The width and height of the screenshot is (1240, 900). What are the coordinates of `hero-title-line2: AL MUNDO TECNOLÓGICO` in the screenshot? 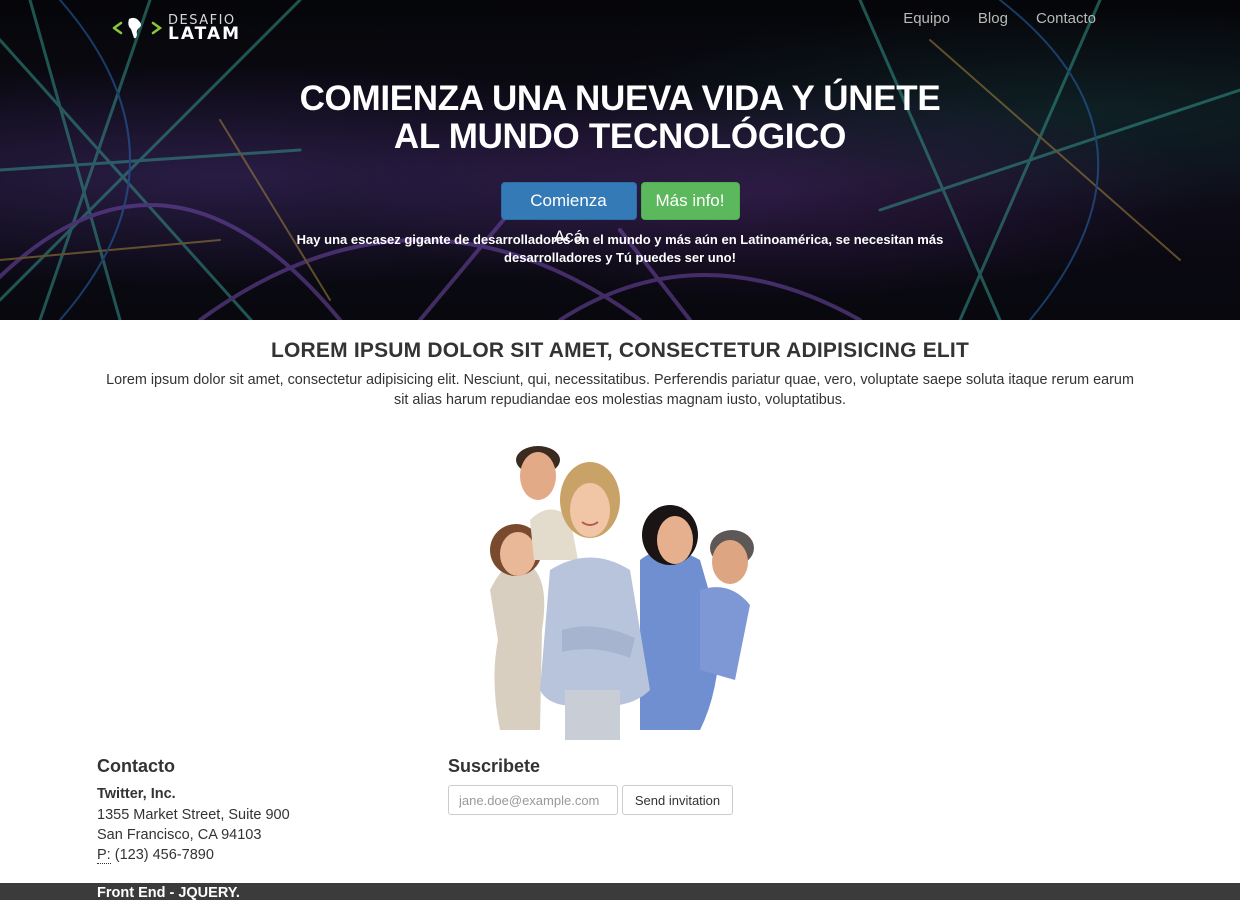 It's located at (620, 136).